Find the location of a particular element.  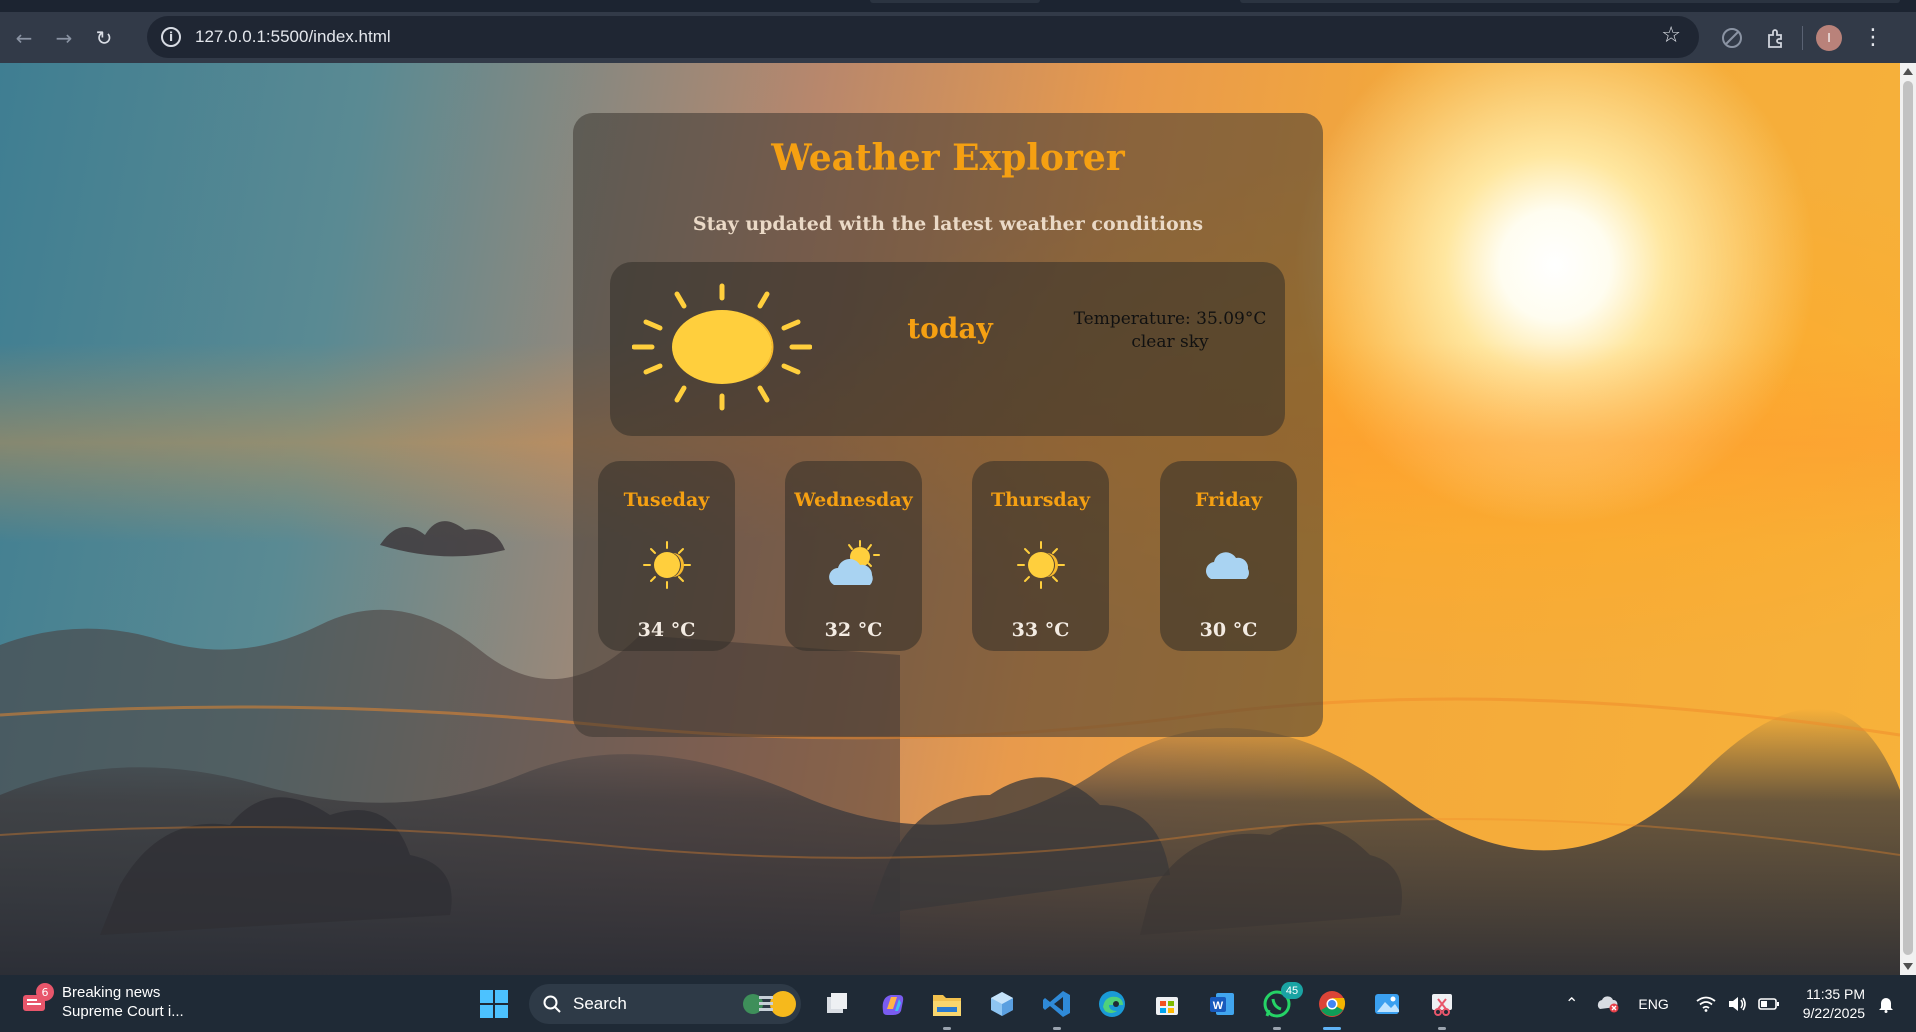

page-scrollbar is located at coordinates (1908, 519).